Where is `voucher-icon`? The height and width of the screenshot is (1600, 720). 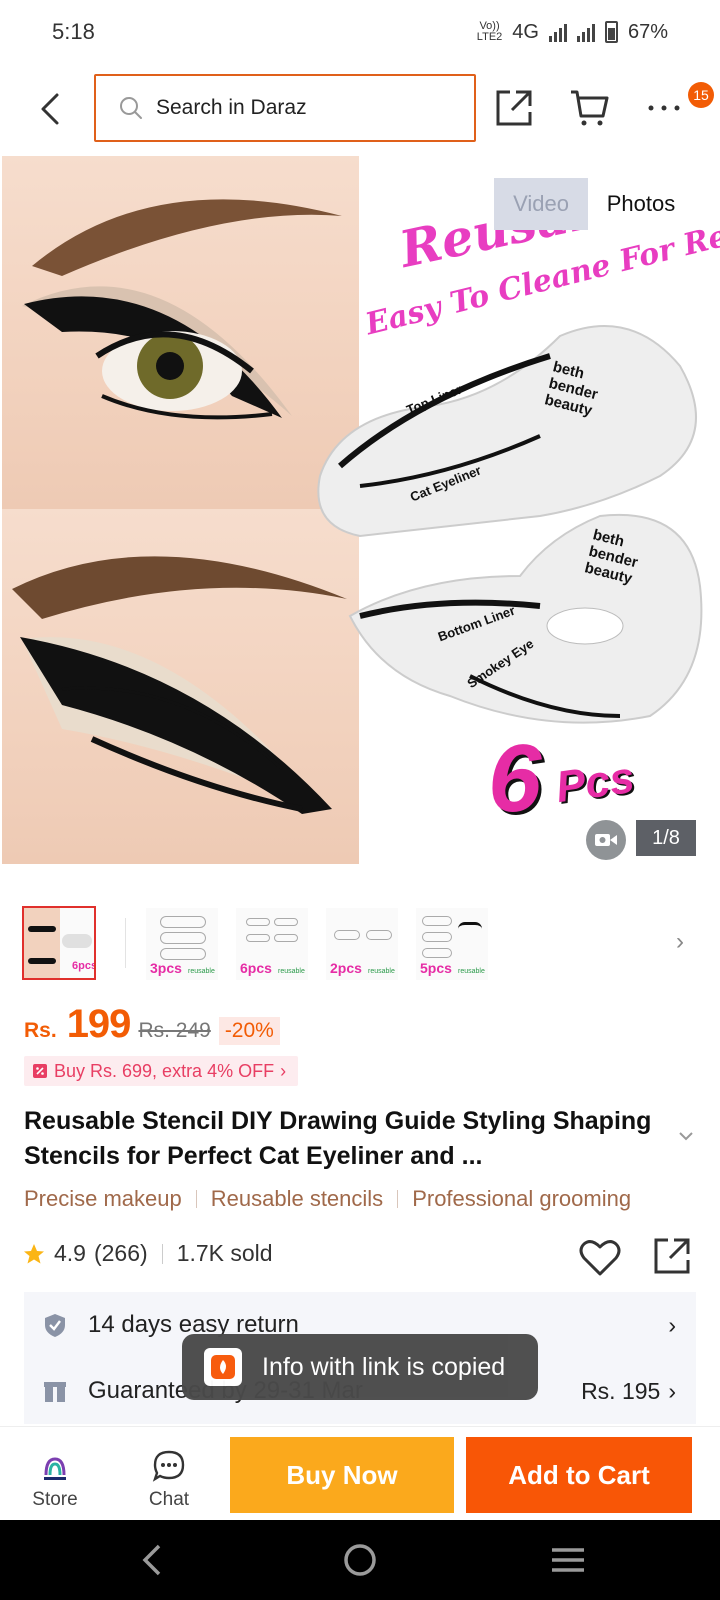 voucher-icon is located at coordinates (40, 1071).